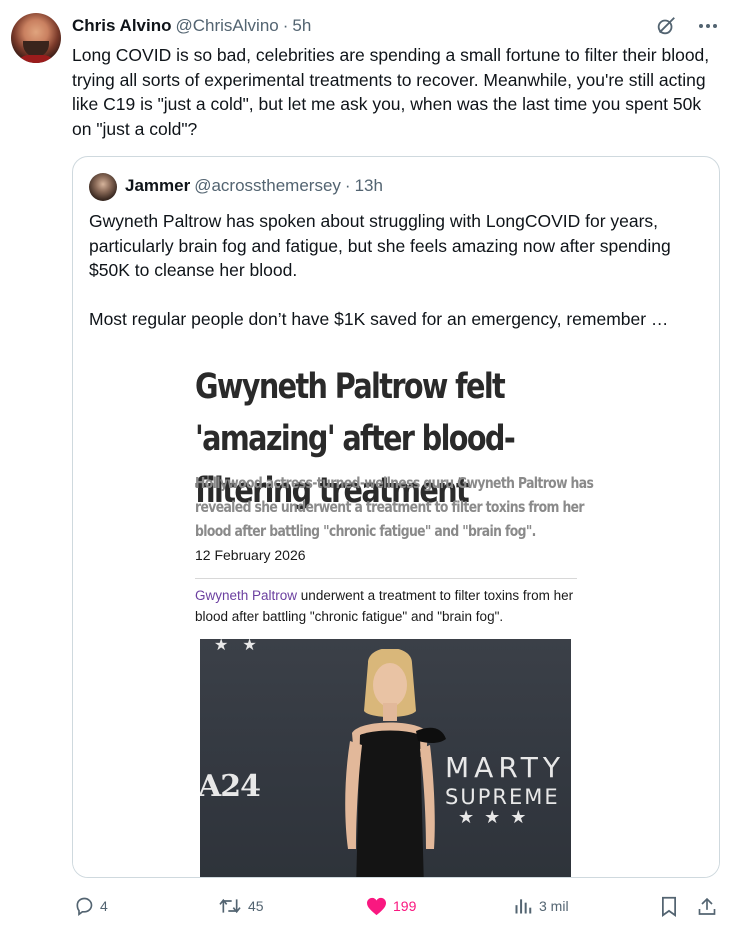  Describe the element at coordinates (84, 906) in the screenshot. I see `reply-icon` at that location.